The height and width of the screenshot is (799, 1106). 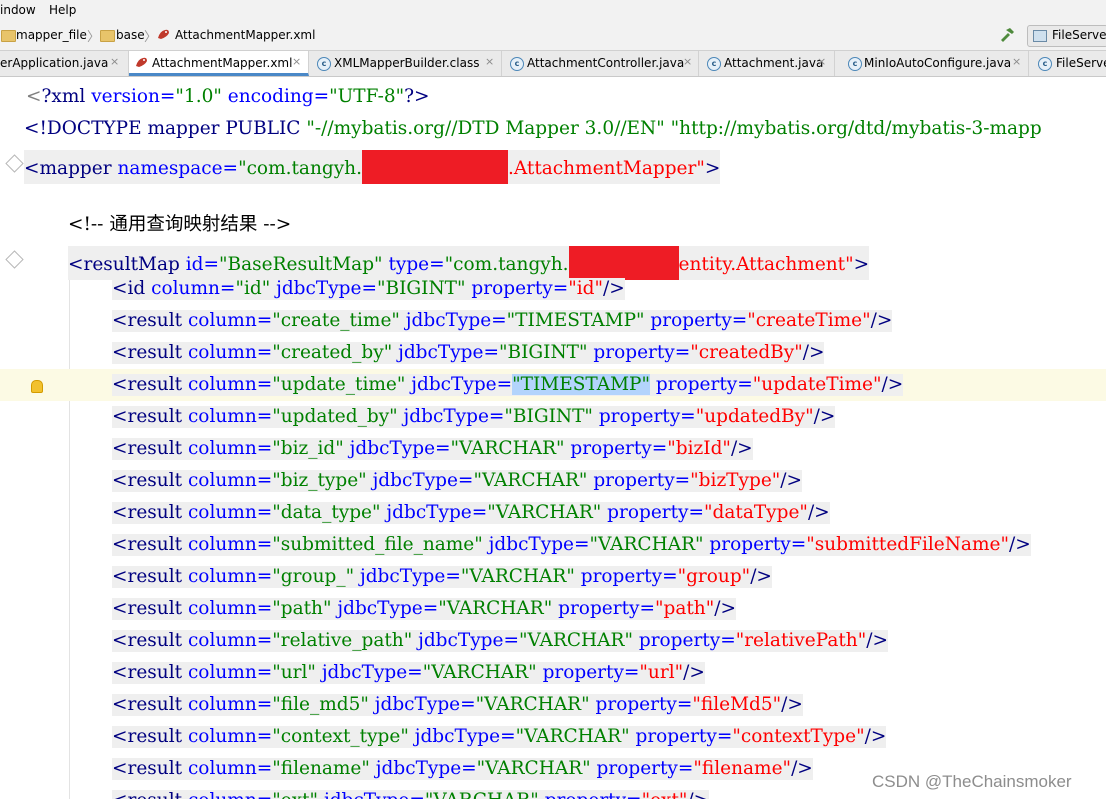 What do you see at coordinates (245, 35) in the screenshot?
I see `breadcrumb-file: AttachmentMapper.xml` at bounding box center [245, 35].